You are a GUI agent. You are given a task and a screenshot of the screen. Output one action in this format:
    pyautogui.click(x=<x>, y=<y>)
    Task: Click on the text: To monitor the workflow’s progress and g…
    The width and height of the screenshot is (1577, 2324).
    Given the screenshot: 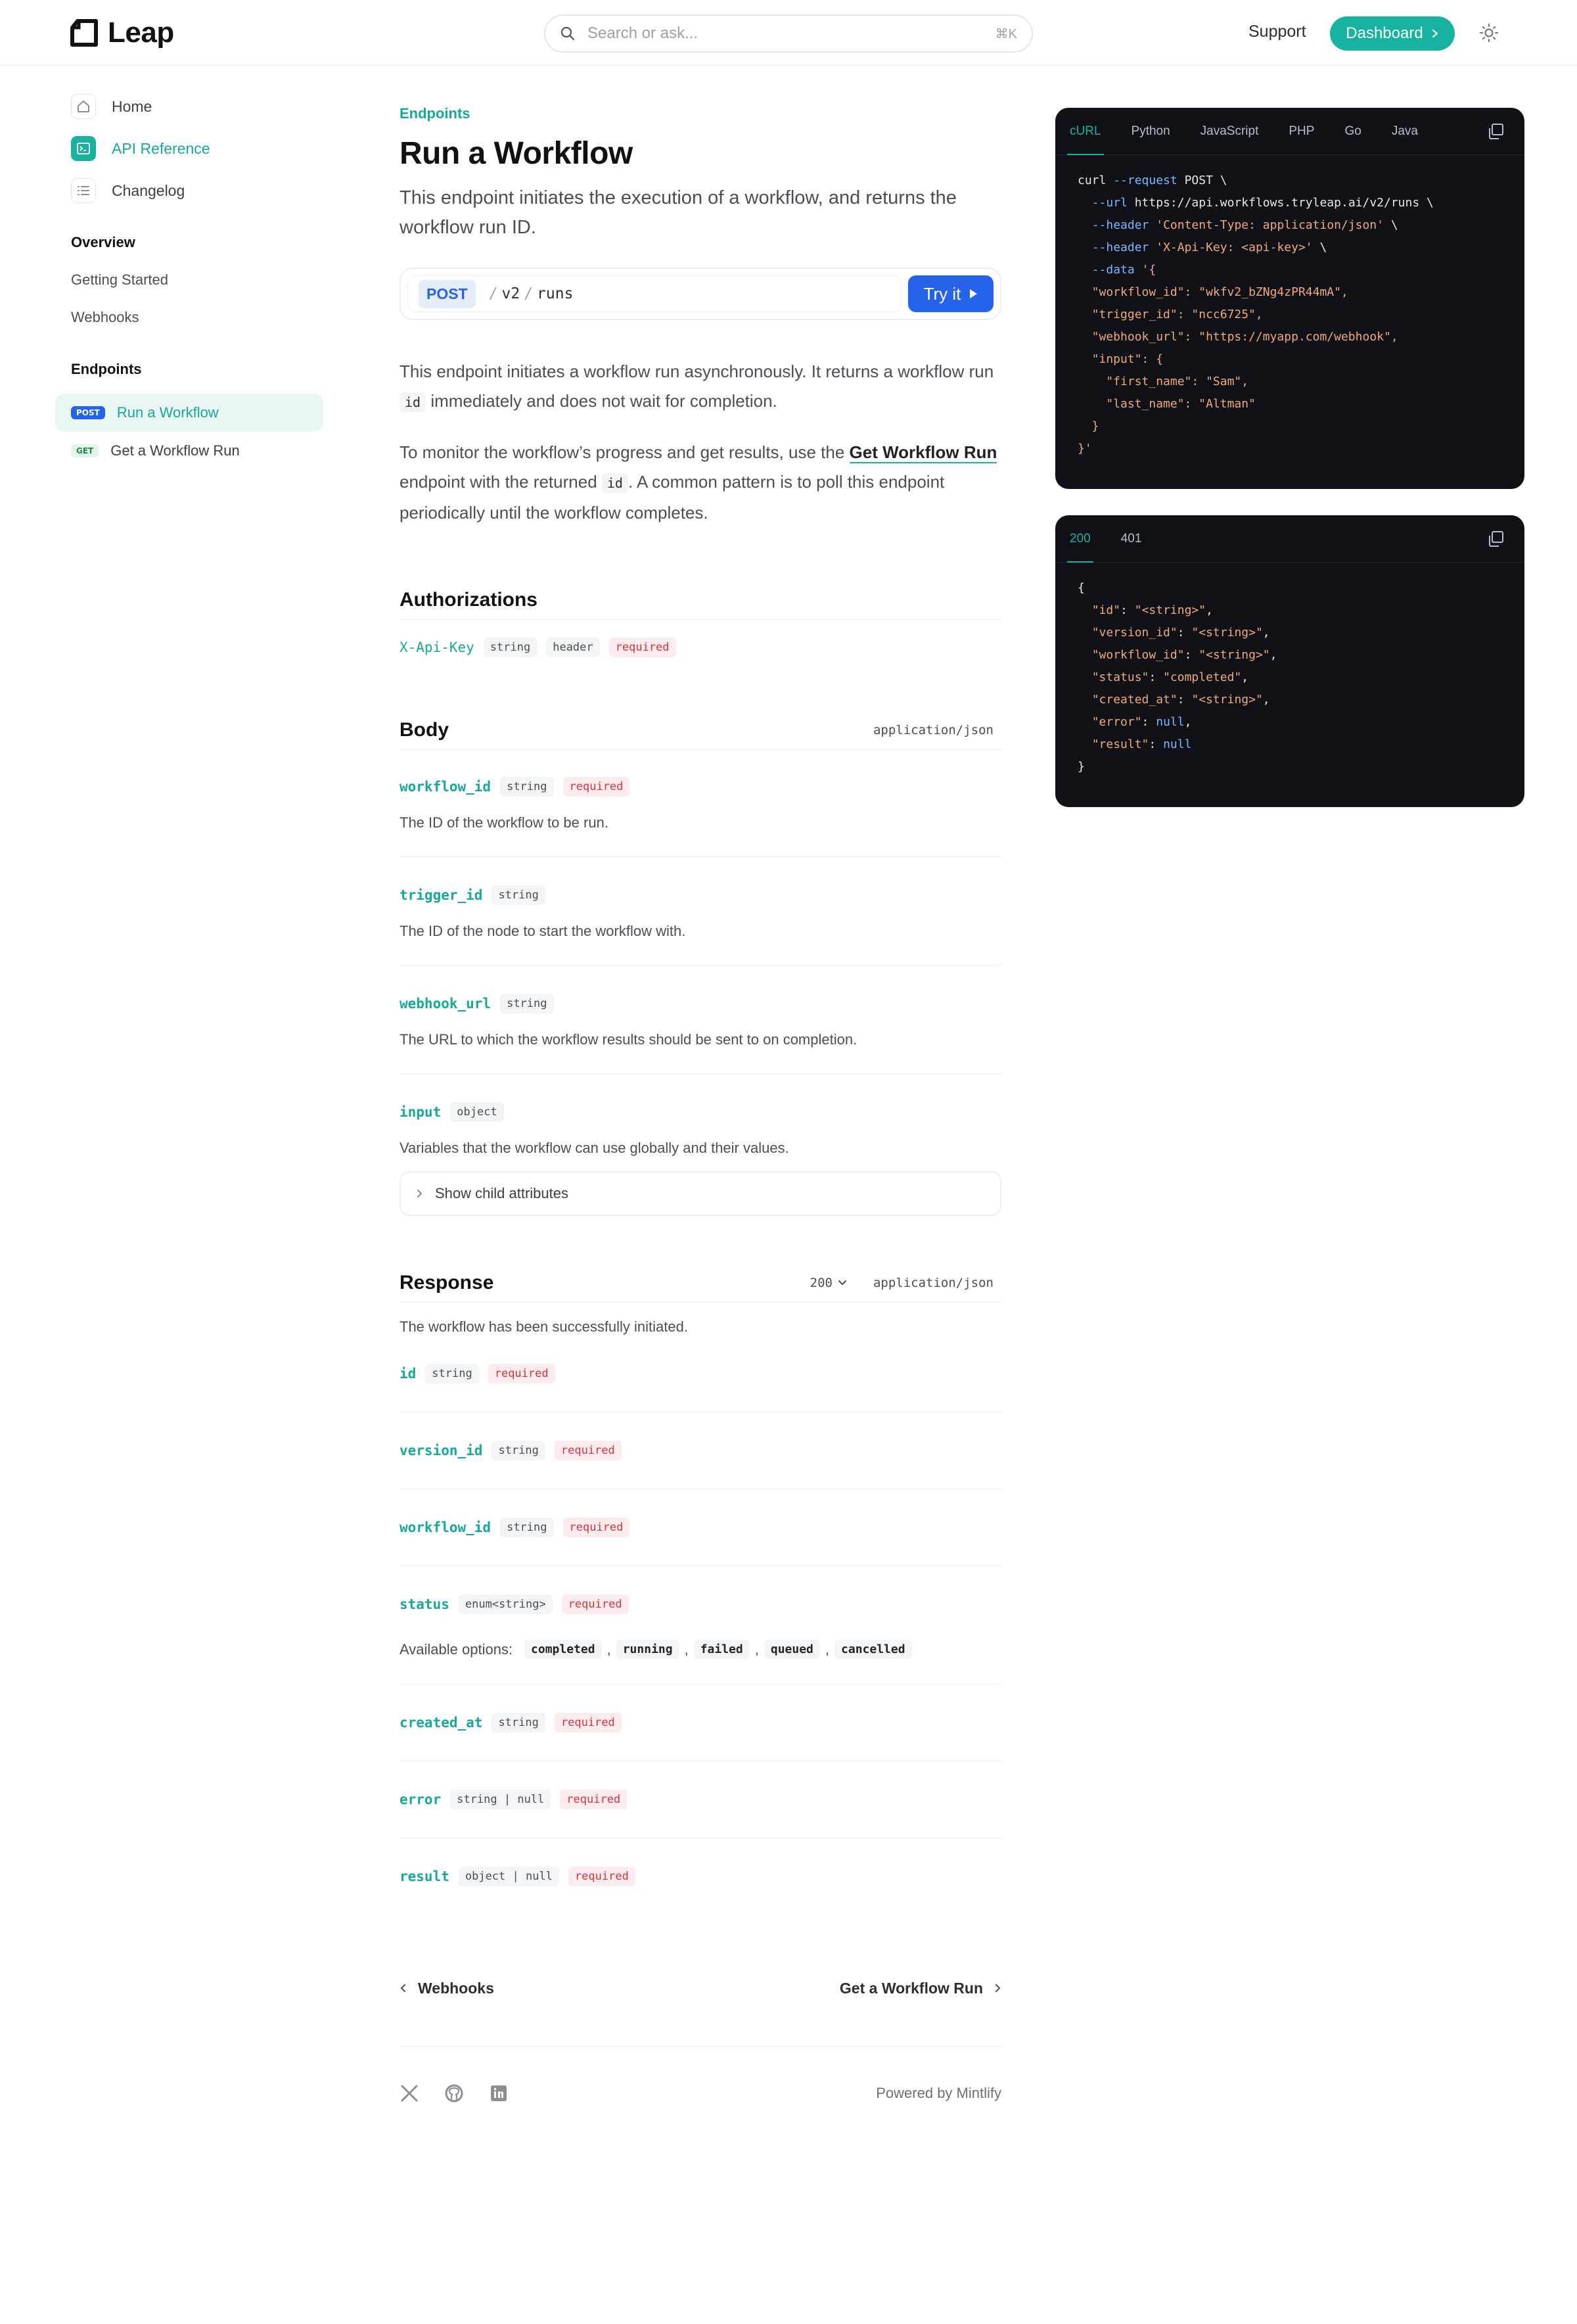 What is the action you would take?
    pyautogui.click(x=623, y=452)
    